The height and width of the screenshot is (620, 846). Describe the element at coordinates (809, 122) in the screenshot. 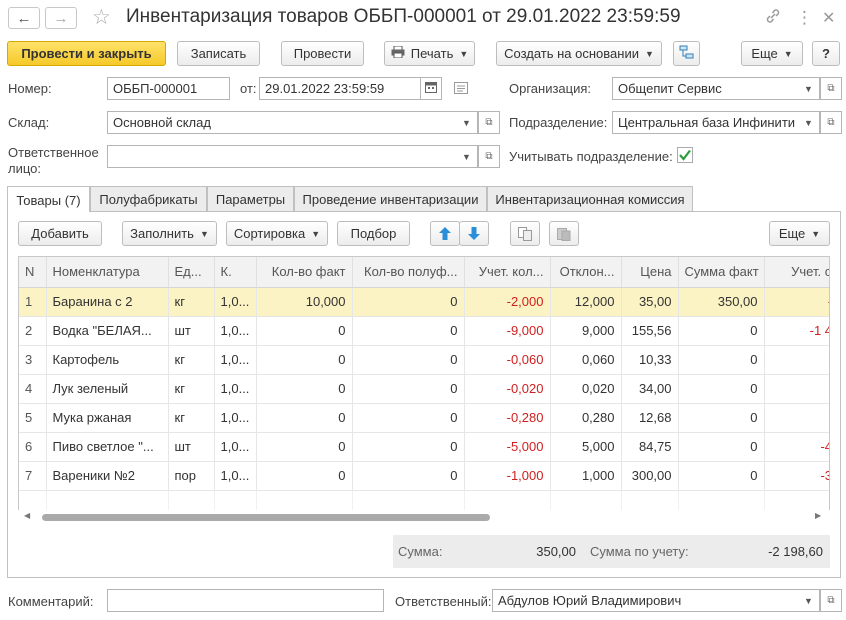

I see `division-dropdown: ▼` at that location.